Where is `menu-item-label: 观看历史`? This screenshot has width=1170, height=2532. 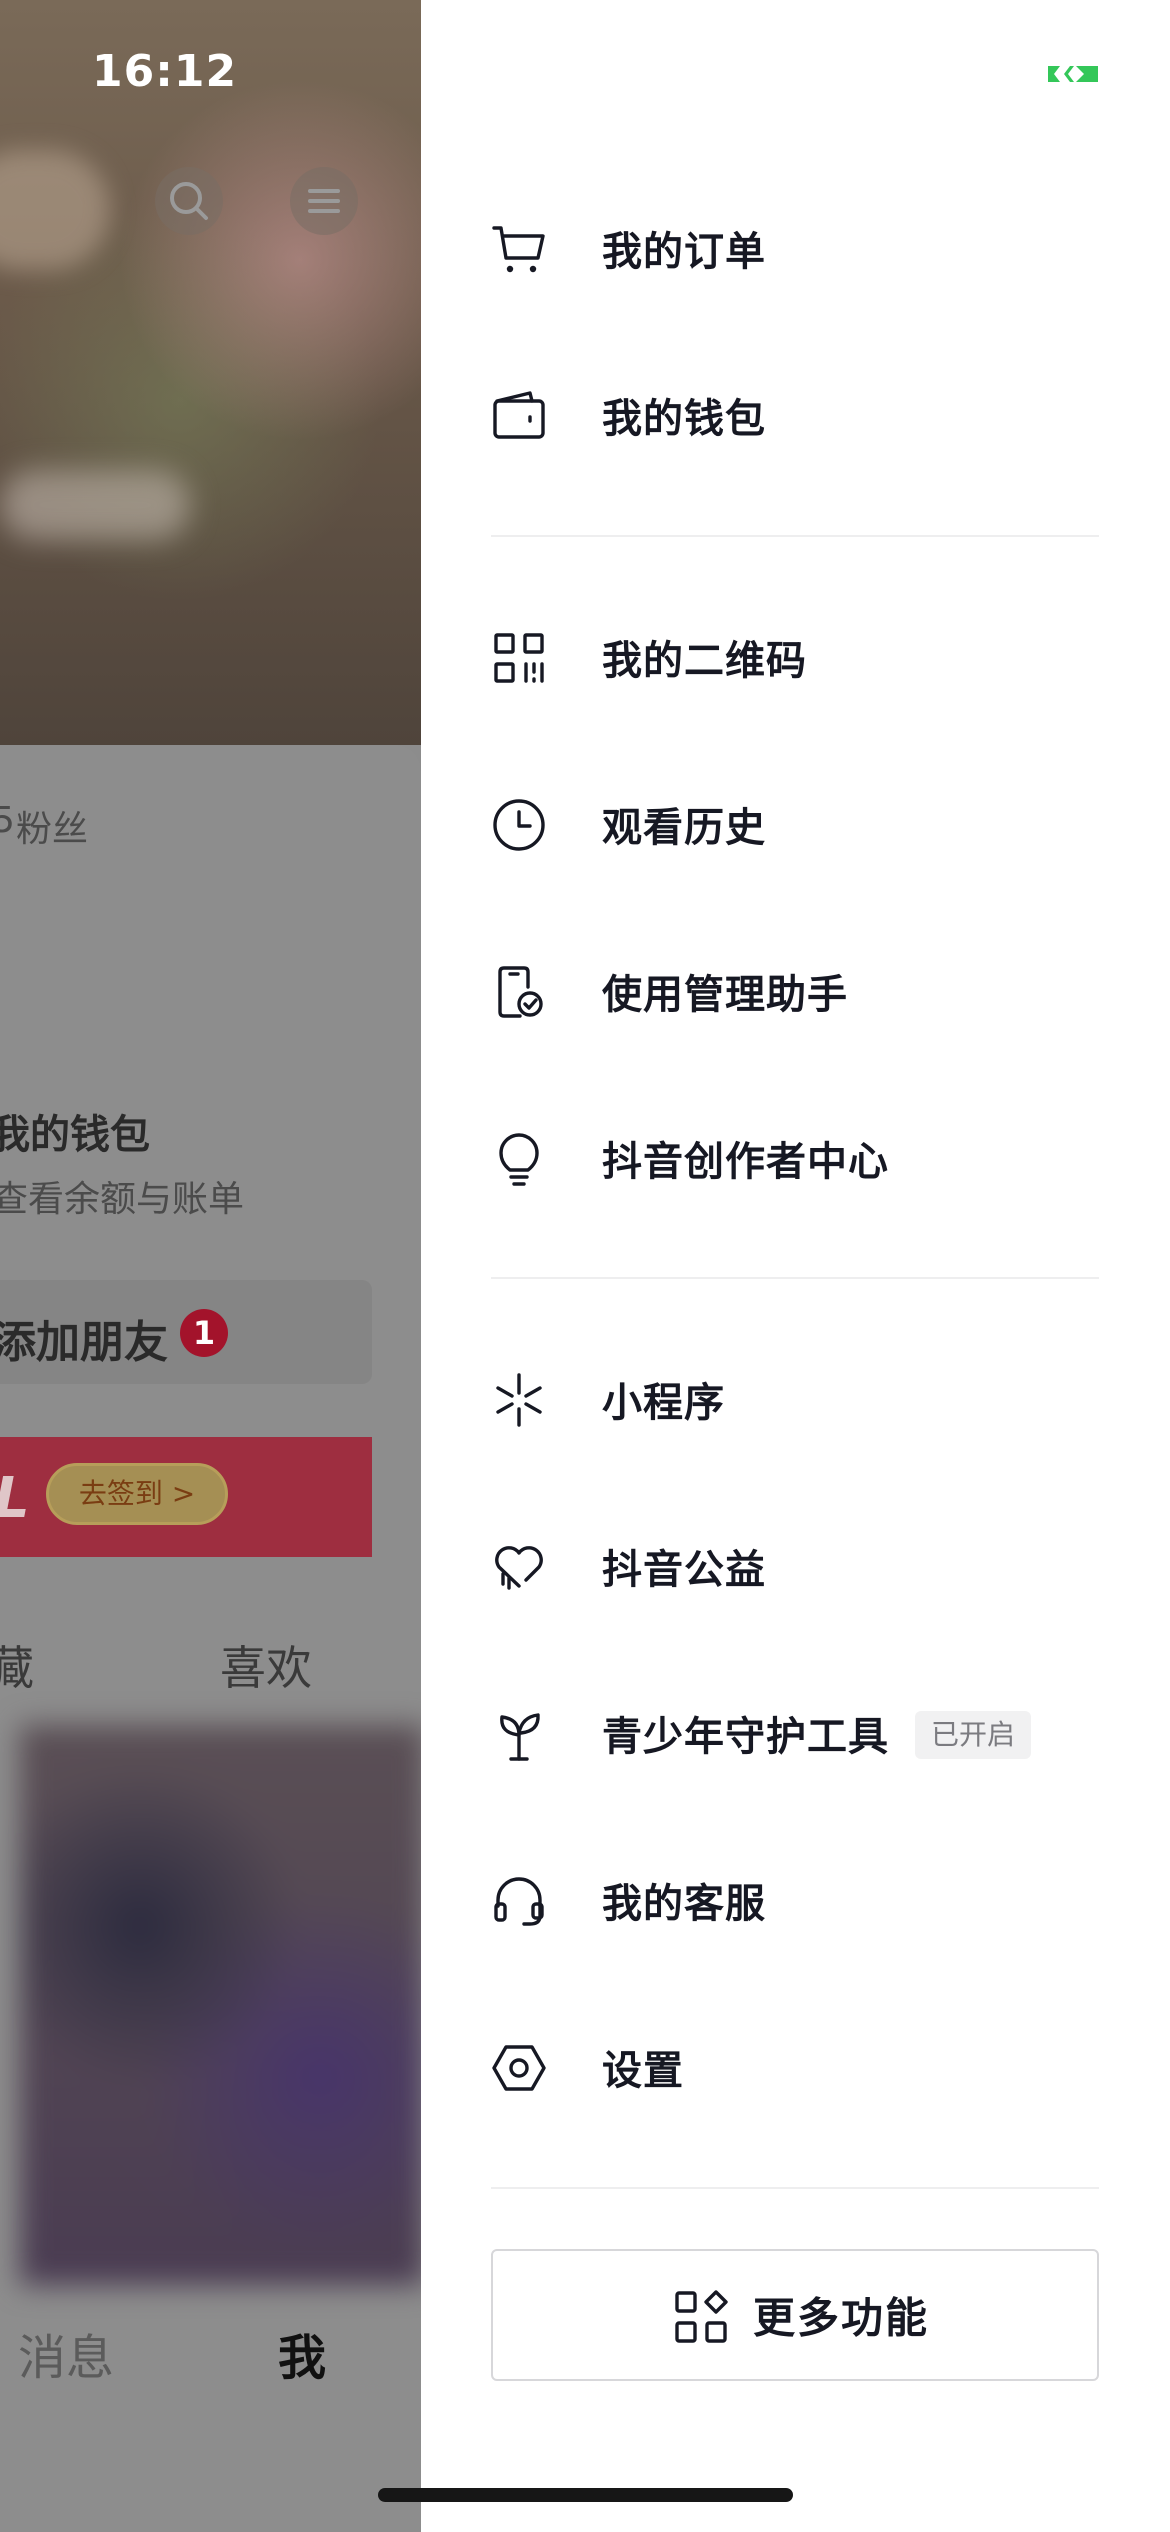 menu-item-label: 观看历史 is located at coordinates (684, 828).